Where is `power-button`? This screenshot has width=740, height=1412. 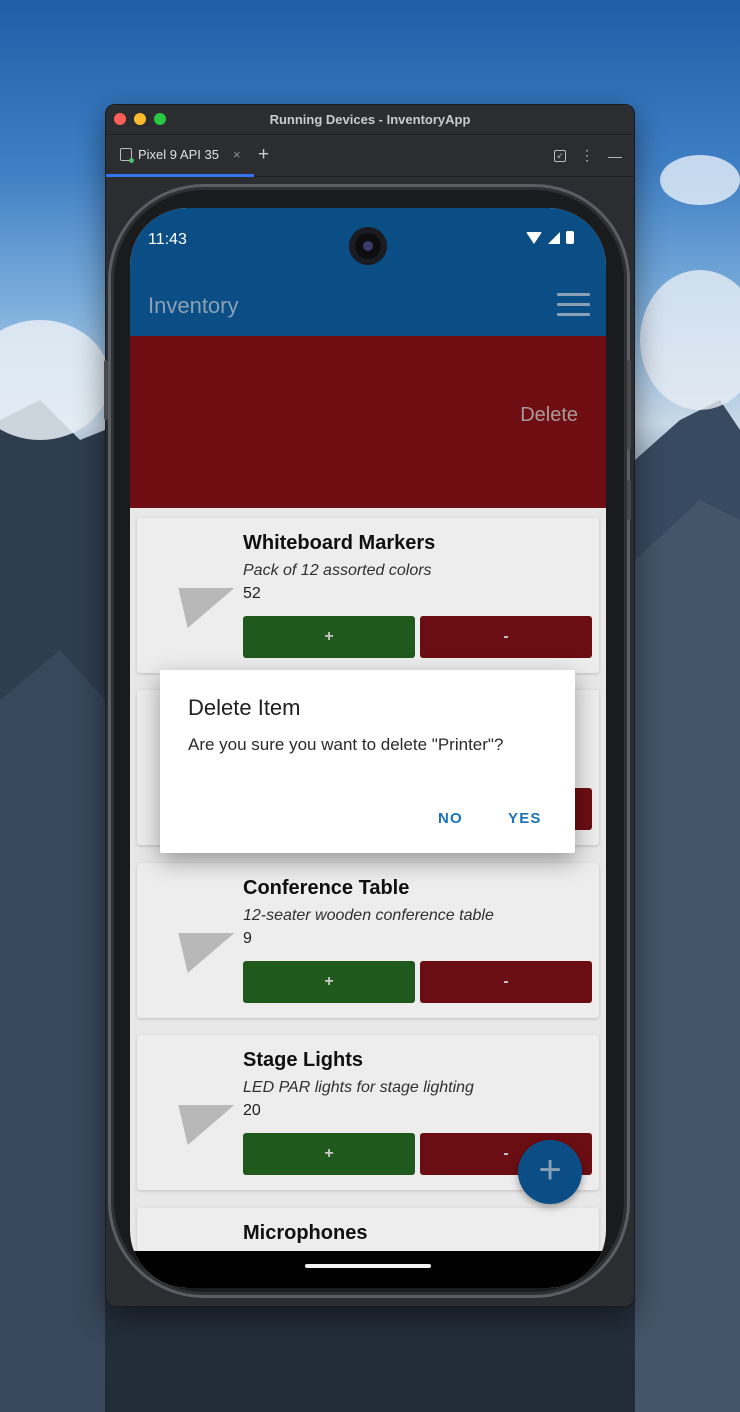 power-button is located at coordinates (629, 500).